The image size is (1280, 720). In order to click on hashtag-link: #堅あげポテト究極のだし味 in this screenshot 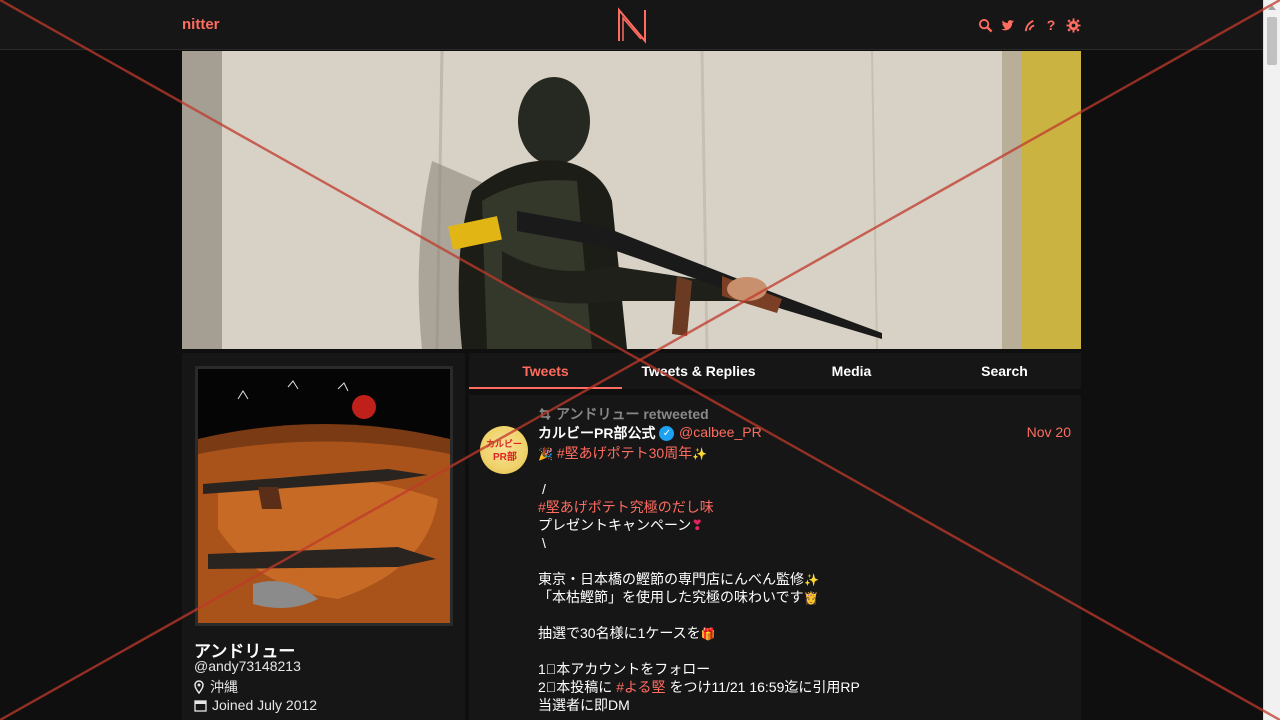, I will do `click(626, 507)`.